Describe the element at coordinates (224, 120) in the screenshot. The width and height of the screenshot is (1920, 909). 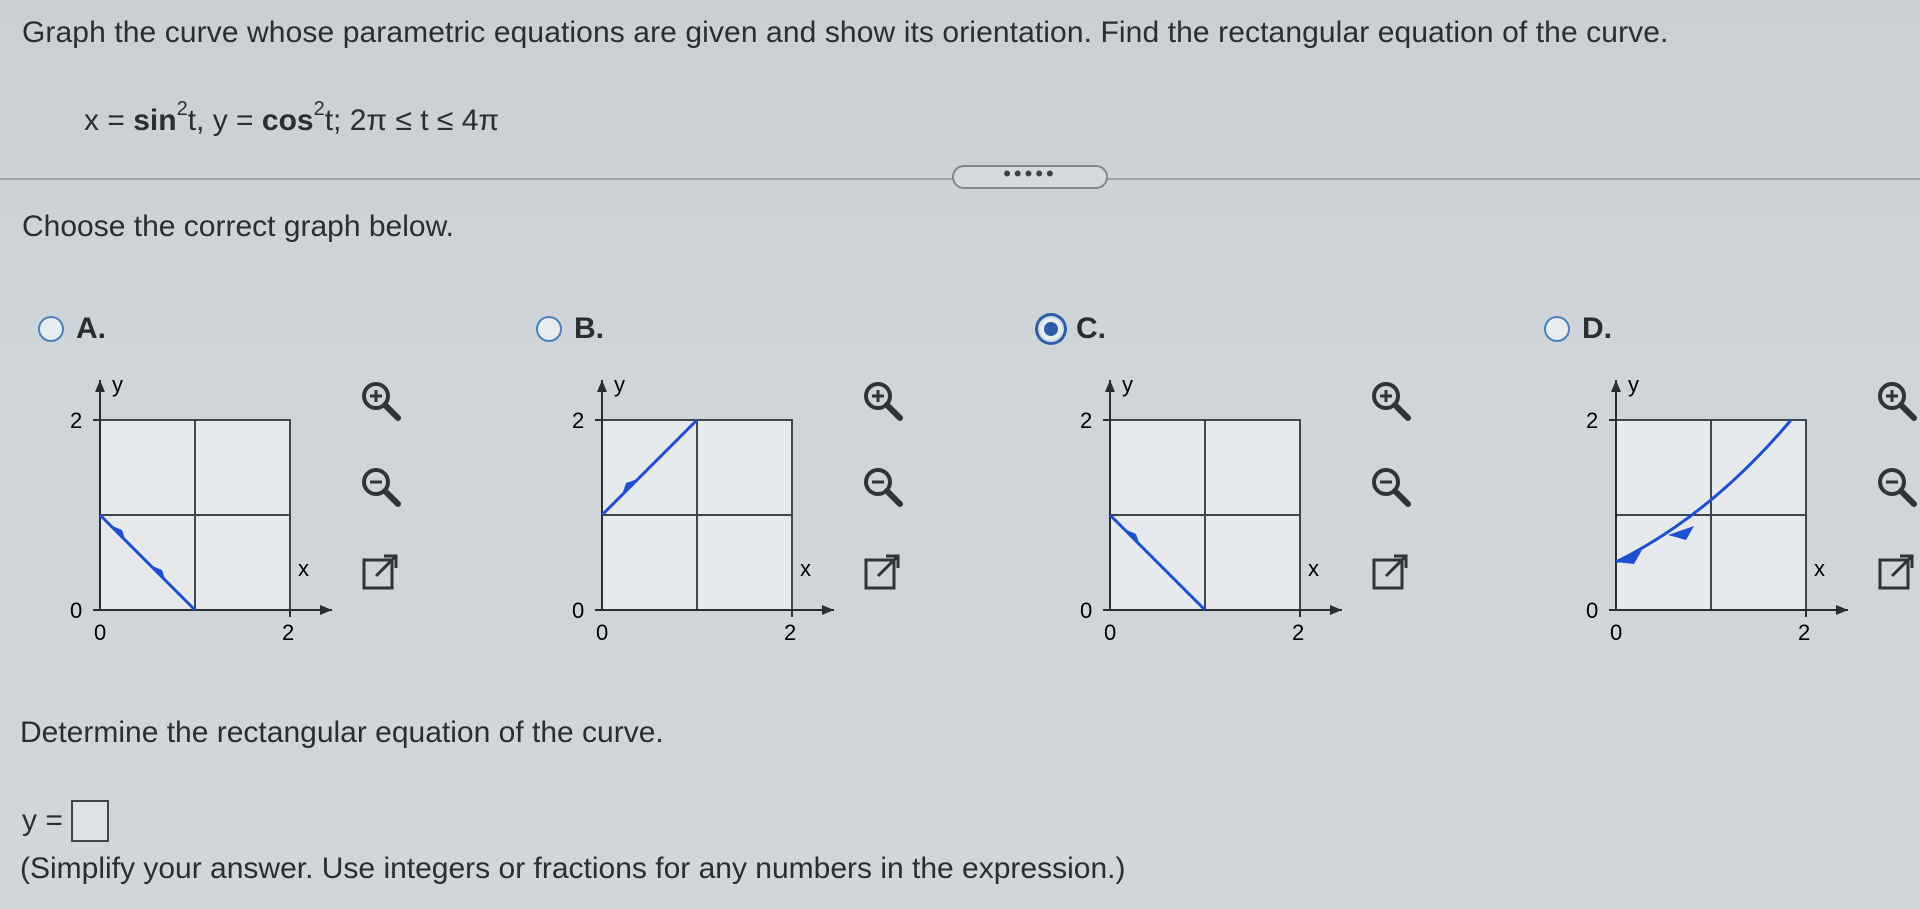
I see `equation-mid: t, y =` at that location.